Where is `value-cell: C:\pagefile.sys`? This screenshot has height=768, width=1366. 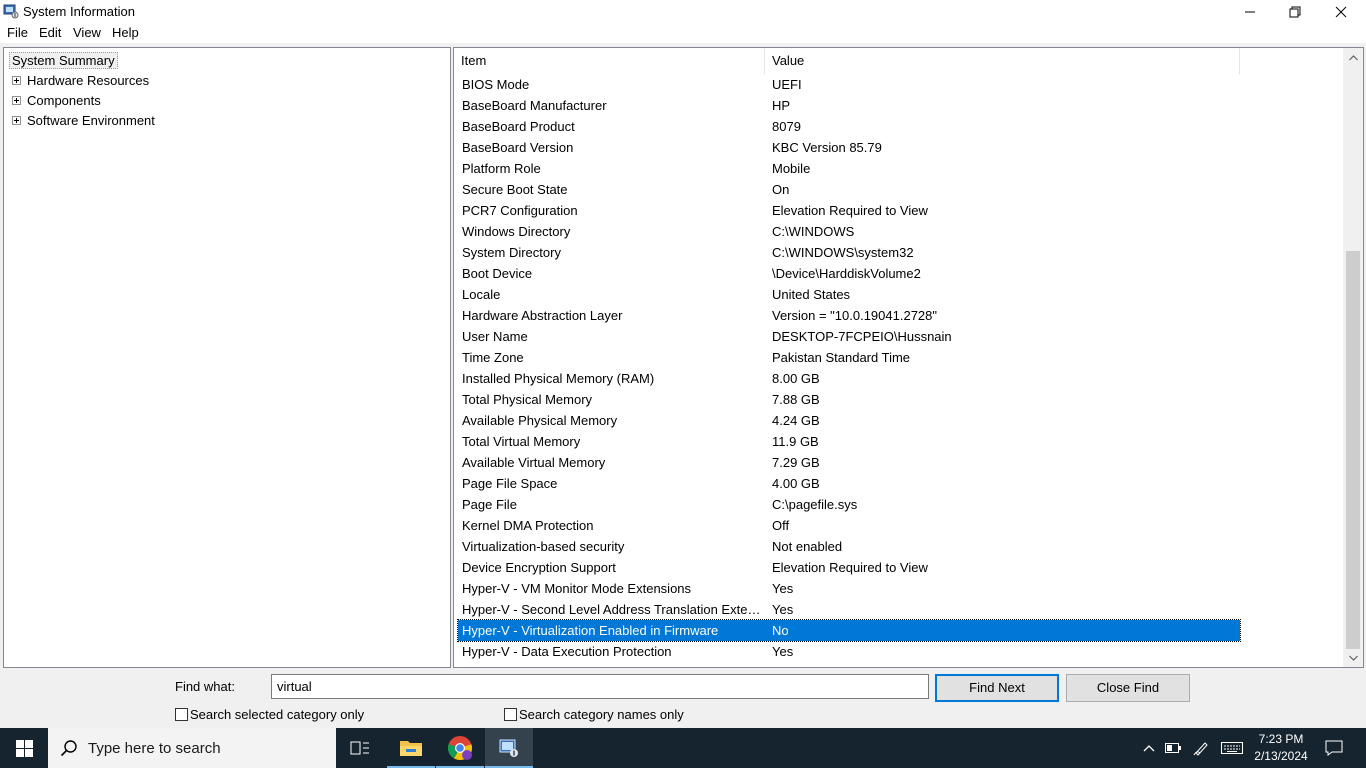
value-cell: C:\pagefile.sys is located at coordinates (815, 504).